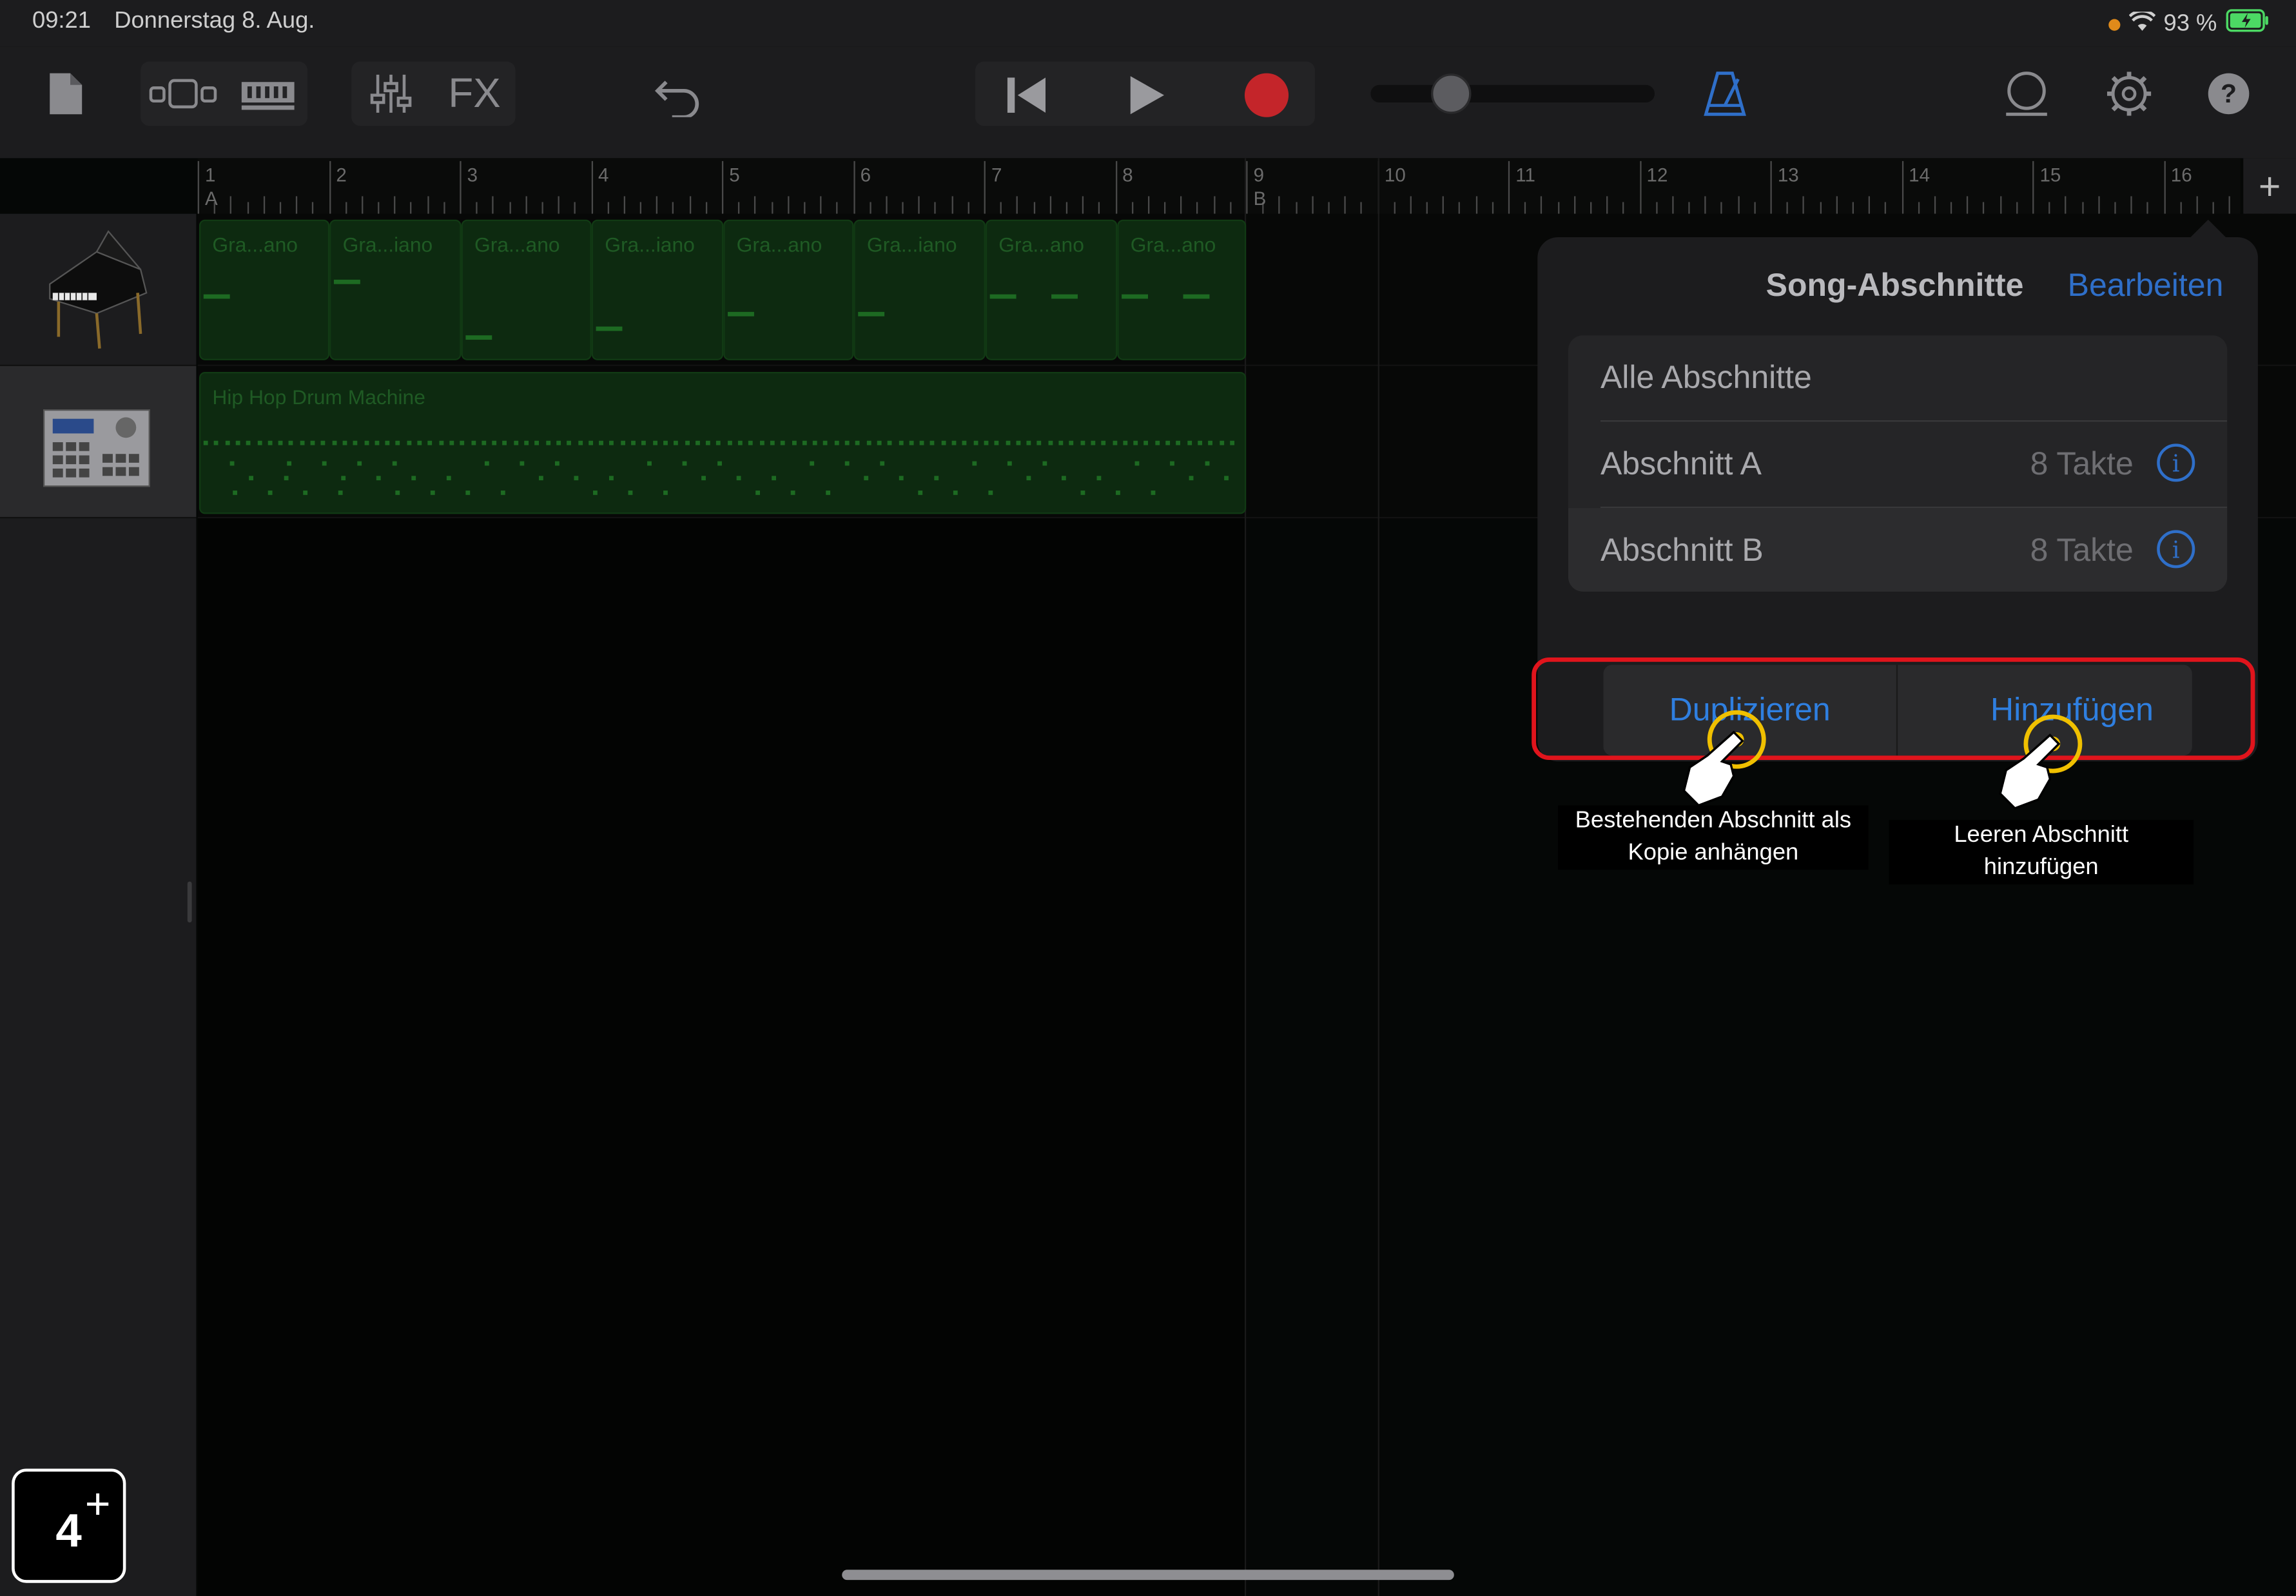 This screenshot has height=1596, width=2296. What do you see at coordinates (475, 93) in the screenshot?
I see `fx-button: FX` at bounding box center [475, 93].